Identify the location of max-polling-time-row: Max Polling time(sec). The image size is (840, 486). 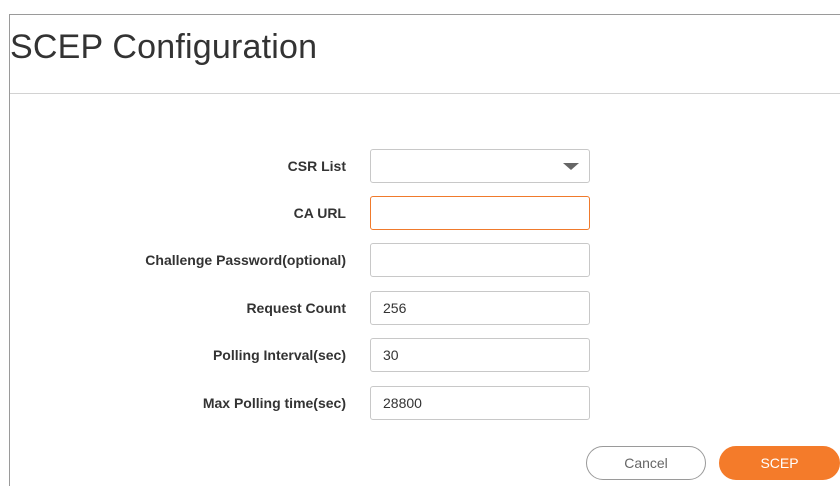
(420, 403).